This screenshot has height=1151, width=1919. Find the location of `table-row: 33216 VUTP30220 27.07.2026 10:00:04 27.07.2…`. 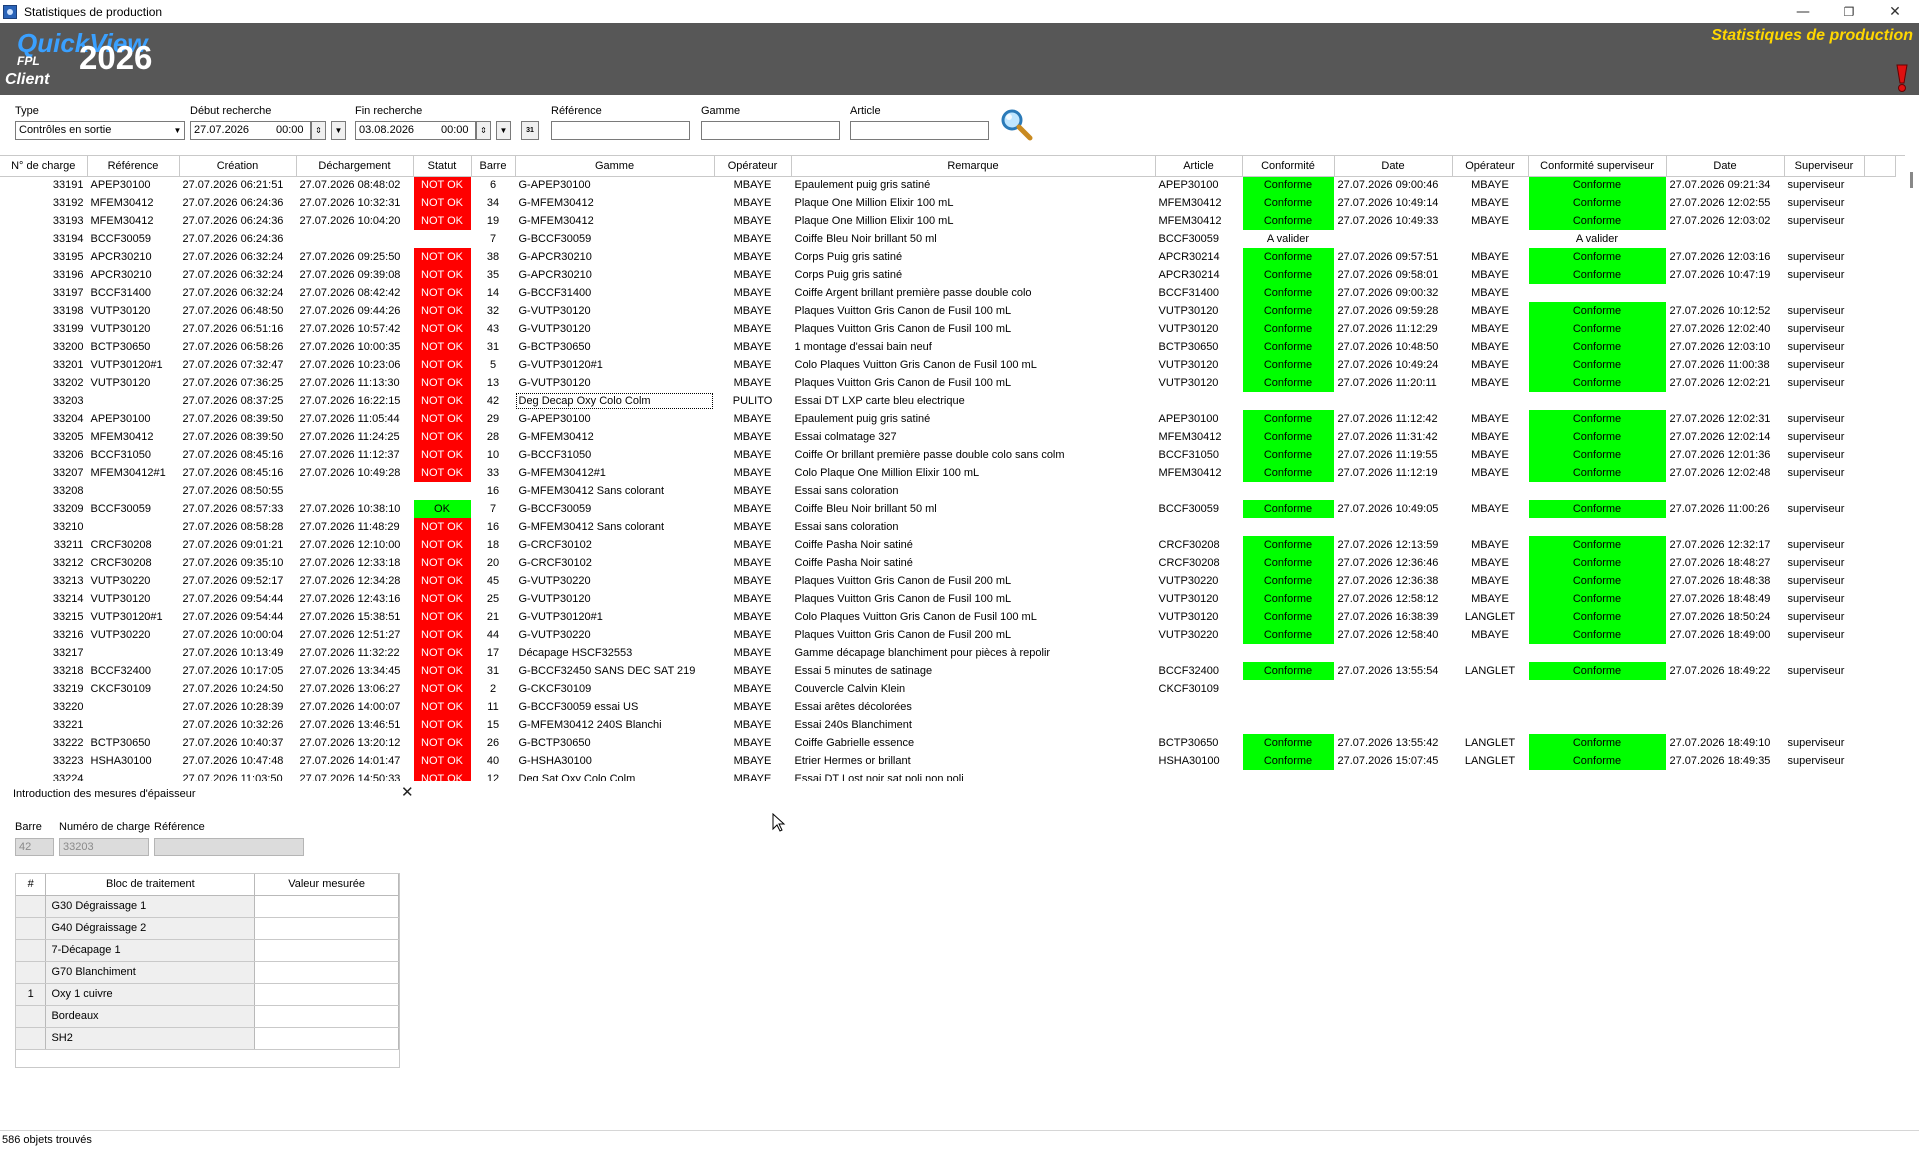

table-row: 33216 VUTP30220 27.07.2026 10:00:04 27.07.2… is located at coordinates (948, 635).